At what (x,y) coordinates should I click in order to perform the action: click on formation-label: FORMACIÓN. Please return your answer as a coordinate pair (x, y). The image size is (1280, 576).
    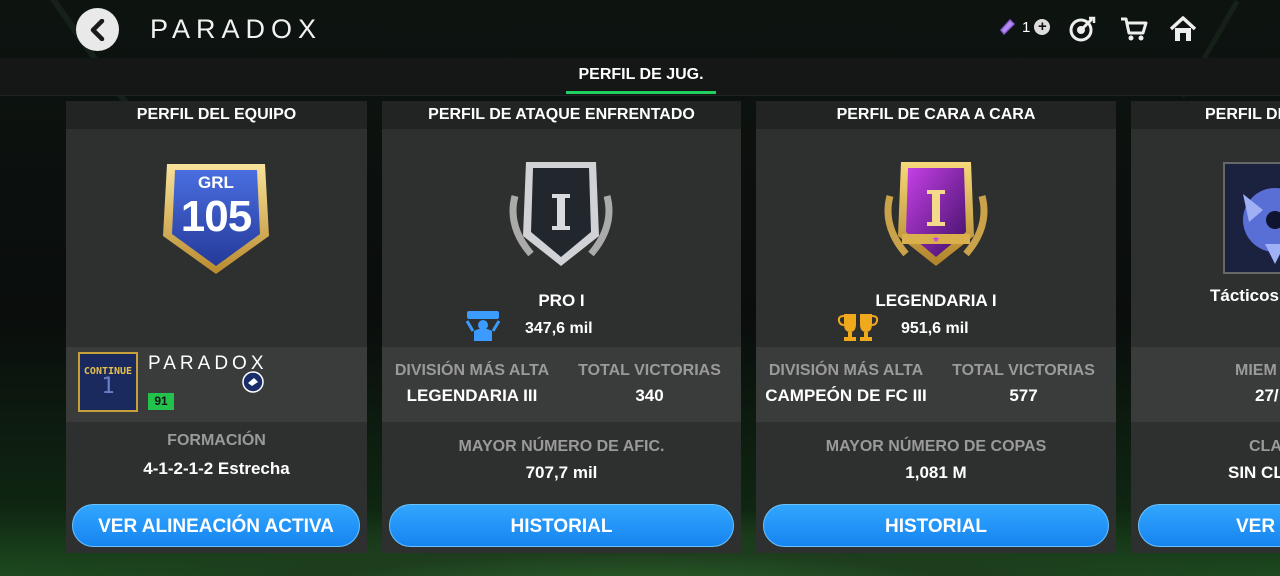
    Looking at the image, I should click on (216, 440).